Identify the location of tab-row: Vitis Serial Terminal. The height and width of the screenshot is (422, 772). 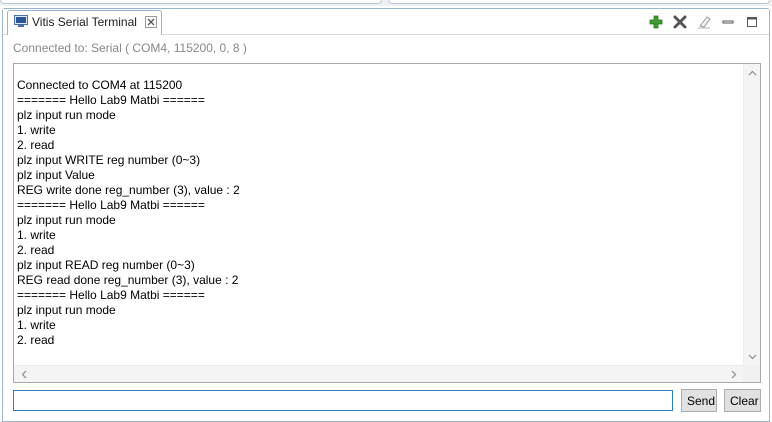
(386, 22).